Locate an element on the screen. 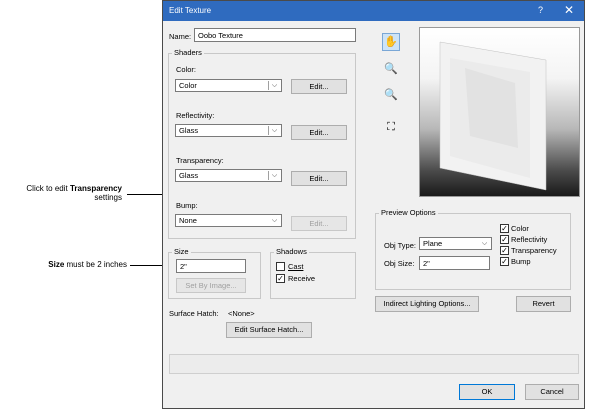  obj-size-label: Obj Size: is located at coordinates (399, 263).